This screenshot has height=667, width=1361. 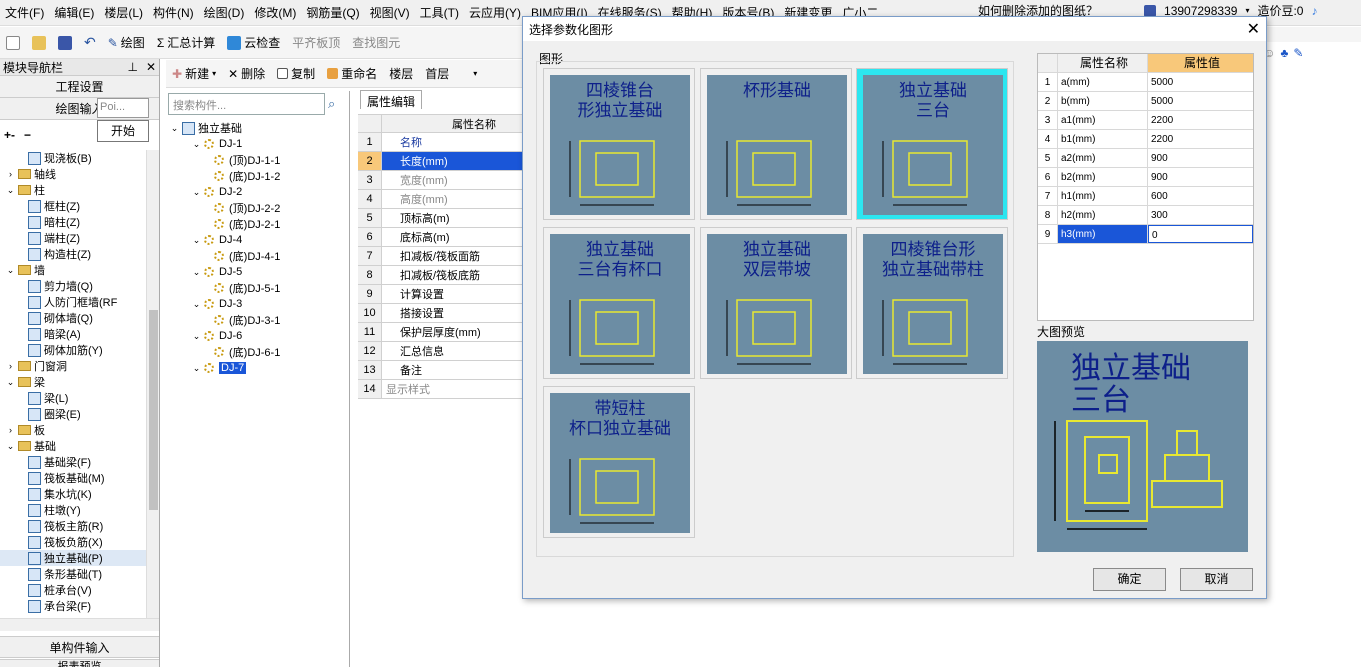 What do you see at coordinates (39, 42) in the screenshot?
I see `open-icon` at bounding box center [39, 42].